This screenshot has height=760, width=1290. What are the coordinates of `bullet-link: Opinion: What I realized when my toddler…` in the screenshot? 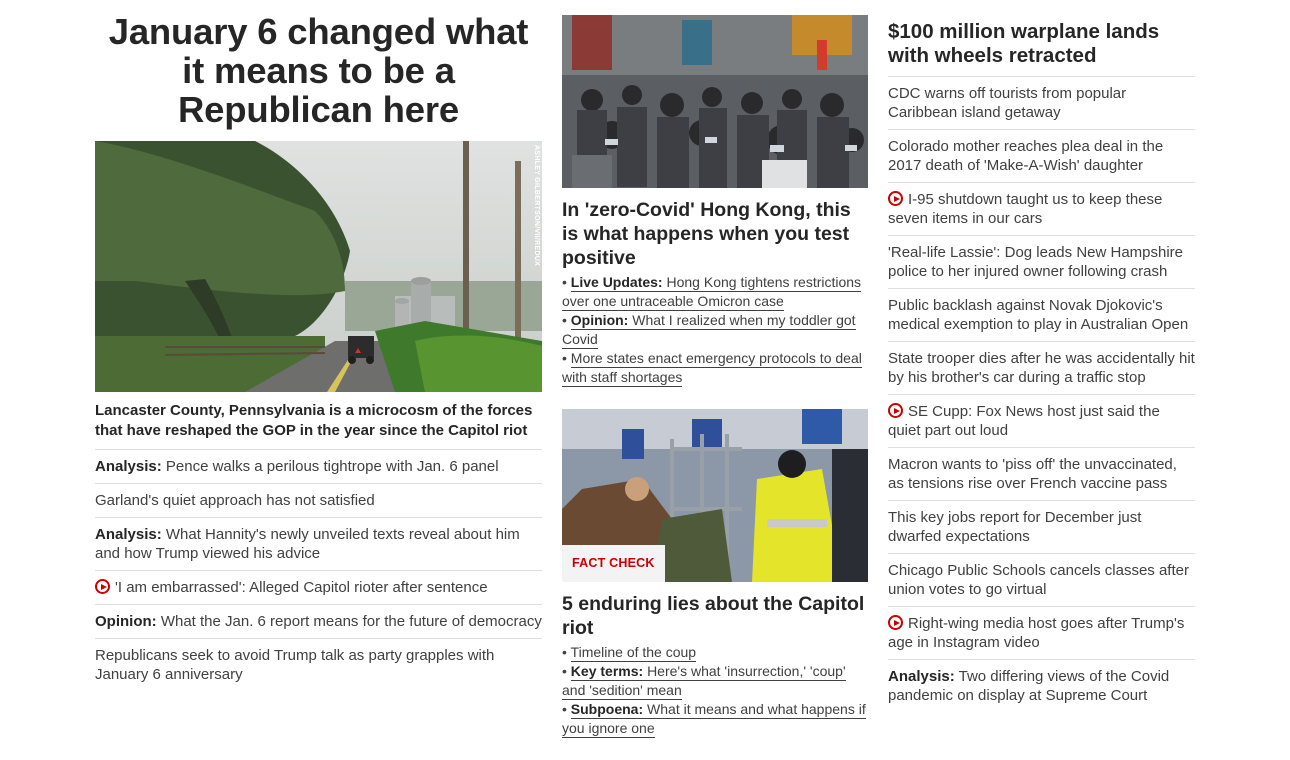 It's located at (709, 330).